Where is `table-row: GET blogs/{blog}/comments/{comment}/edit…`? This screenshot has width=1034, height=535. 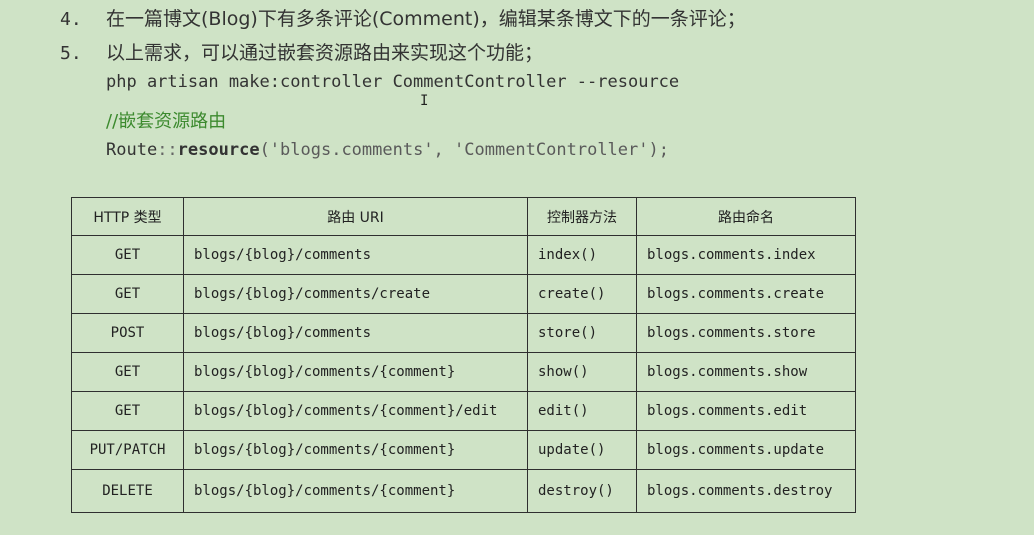
table-row: GET blogs/{blog}/comments/{comment}/edit… is located at coordinates (463, 411).